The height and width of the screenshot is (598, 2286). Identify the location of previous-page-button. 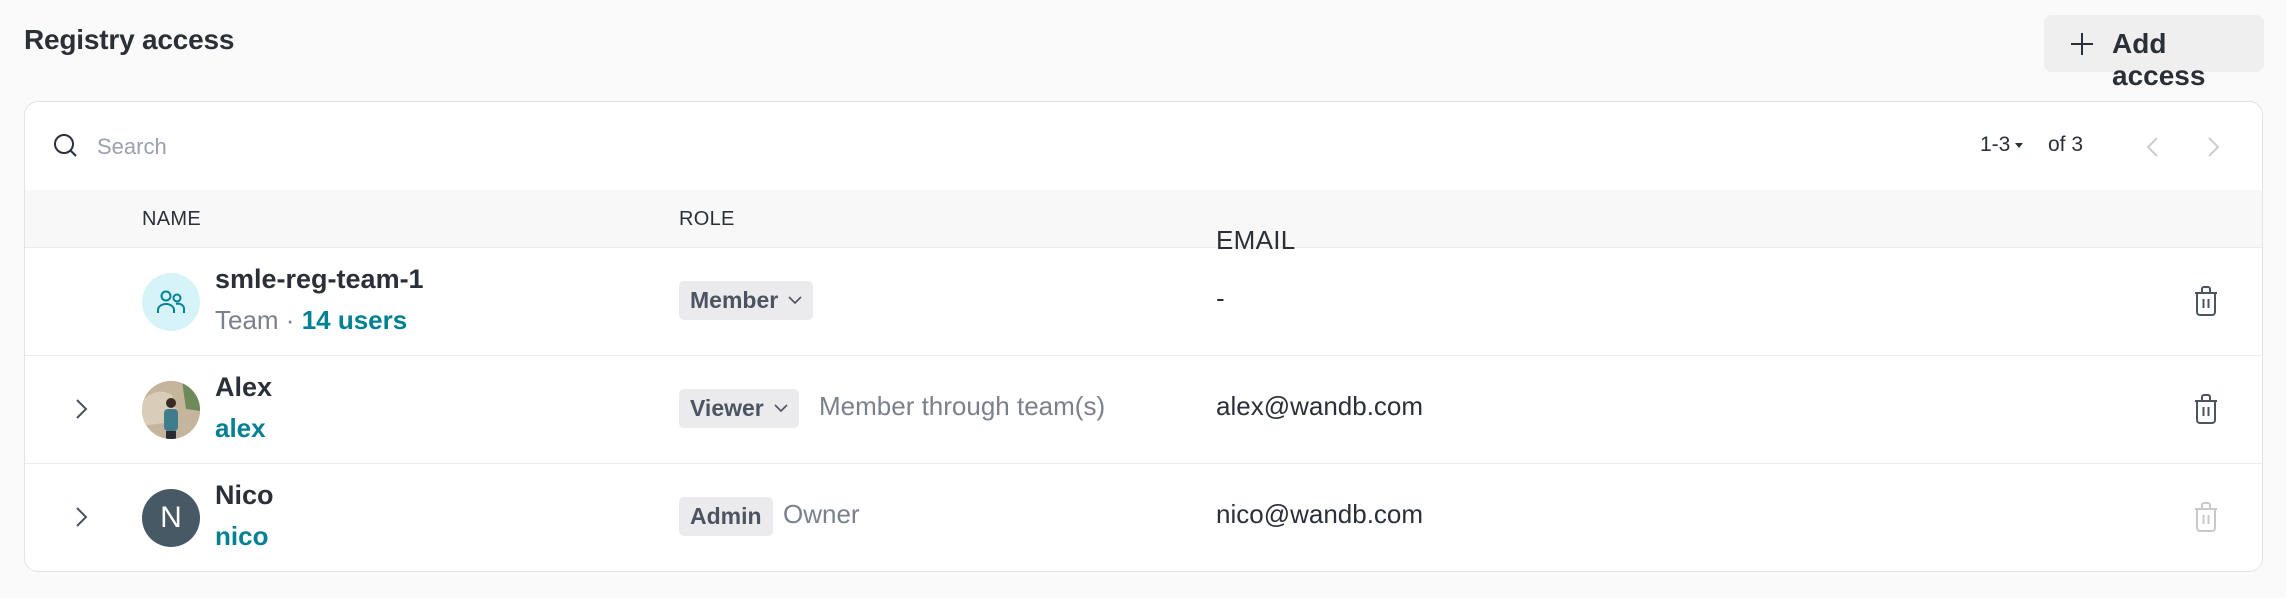
(2153, 147).